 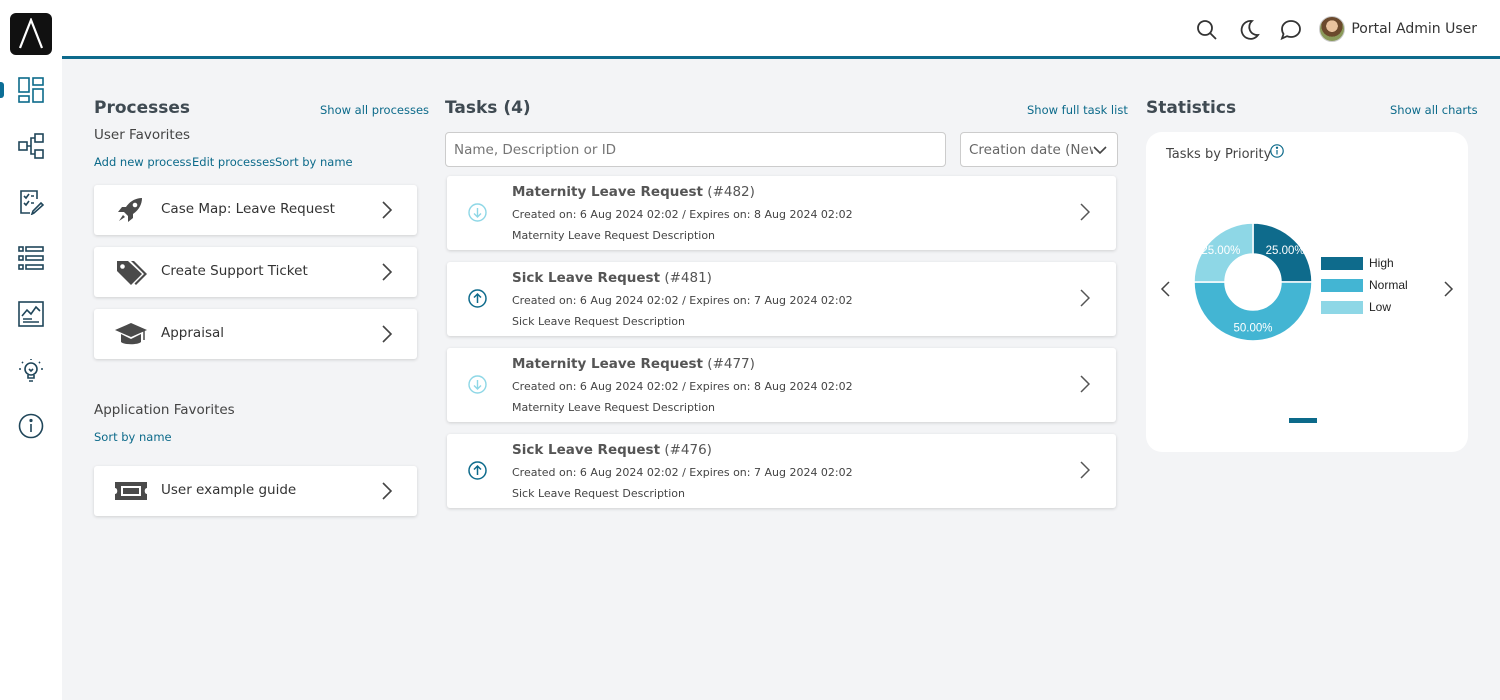 I want to click on legend-label: Low, so click(x=1380, y=307).